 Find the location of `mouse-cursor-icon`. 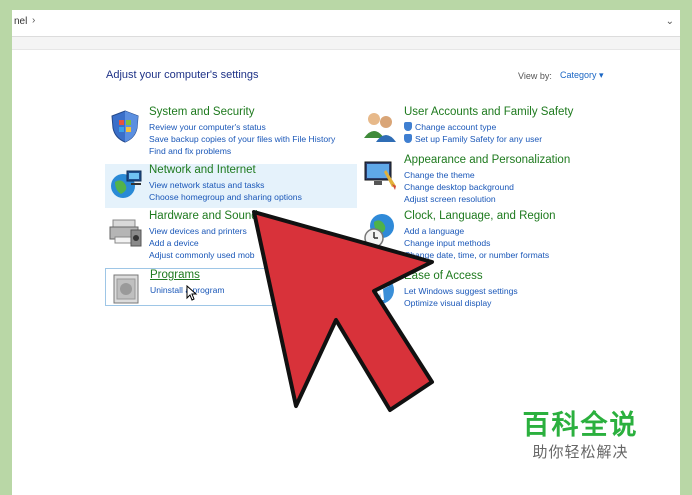

mouse-cursor-icon is located at coordinates (192, 293).